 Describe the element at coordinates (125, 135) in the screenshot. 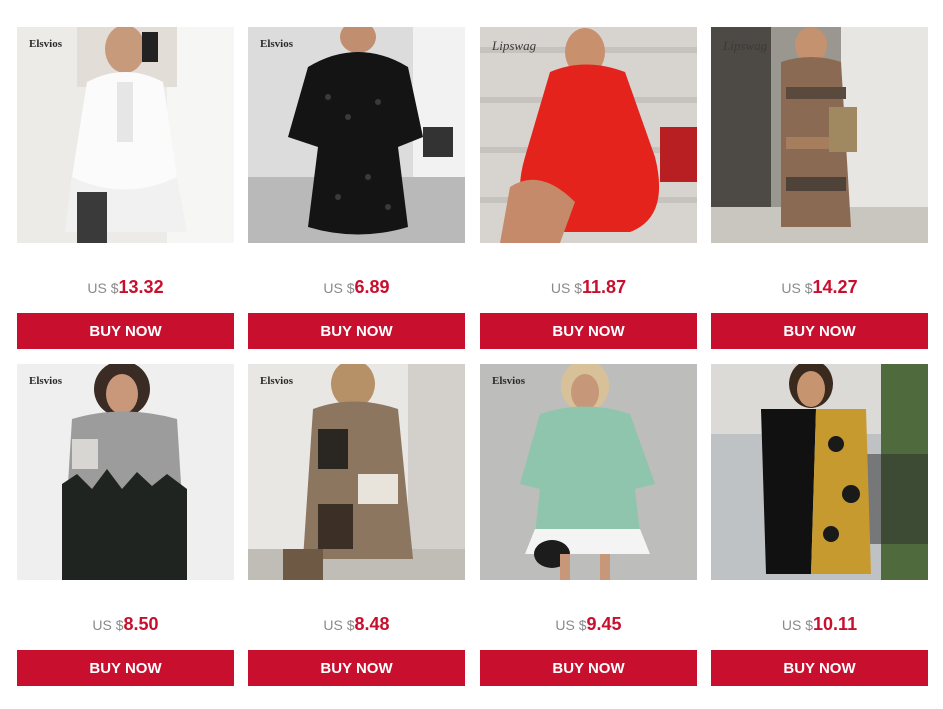

I see `product-image-white-dress: Elsvios` at that location.